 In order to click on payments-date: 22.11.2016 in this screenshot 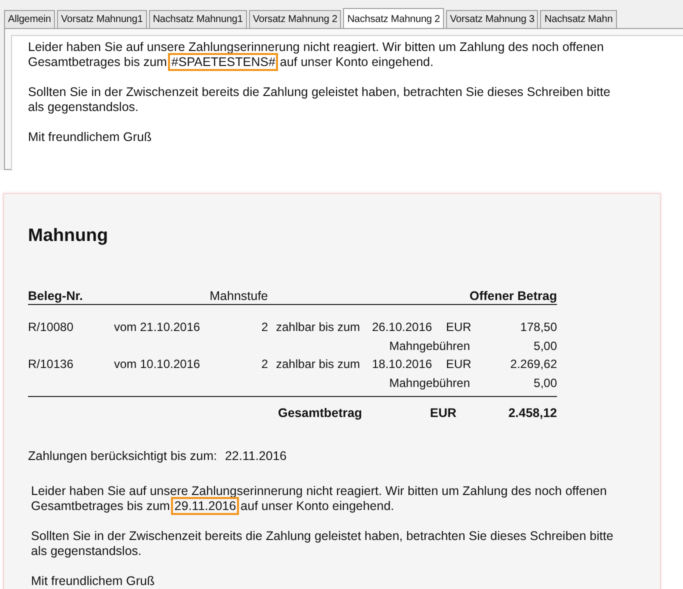, I will do `click(255, 456)`.